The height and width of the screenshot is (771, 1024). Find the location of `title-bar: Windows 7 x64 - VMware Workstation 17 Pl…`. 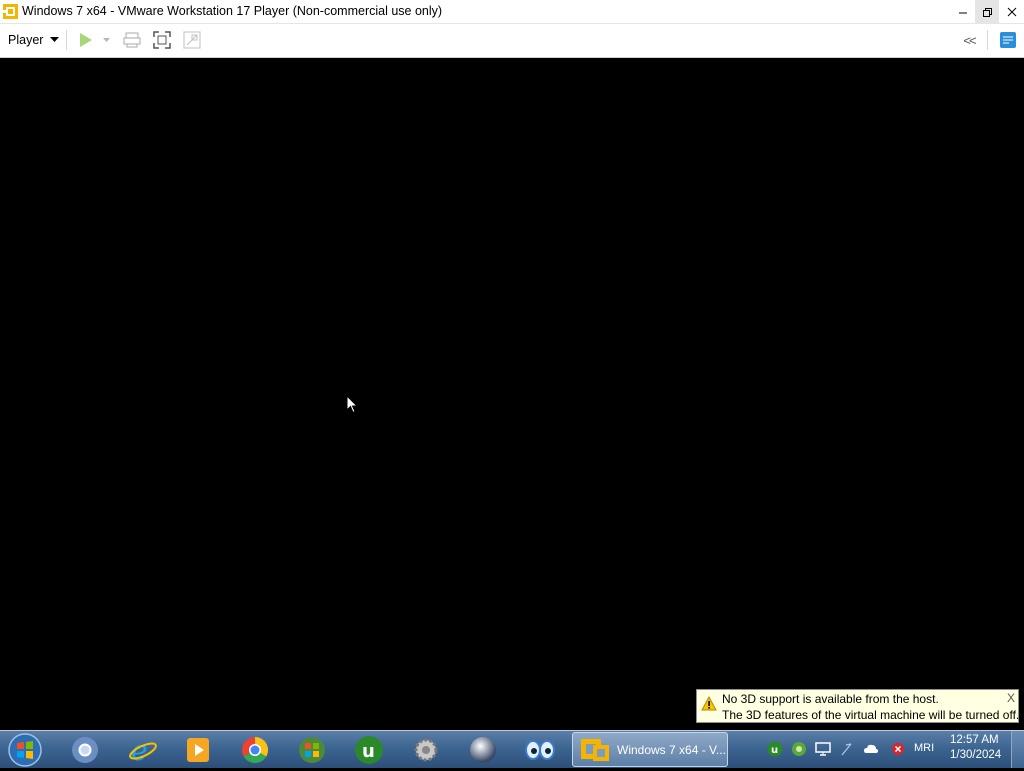

title-bar: Windows 7 x64 - VMware Workstation 17 Pl… is located at coordinates (512, 12).